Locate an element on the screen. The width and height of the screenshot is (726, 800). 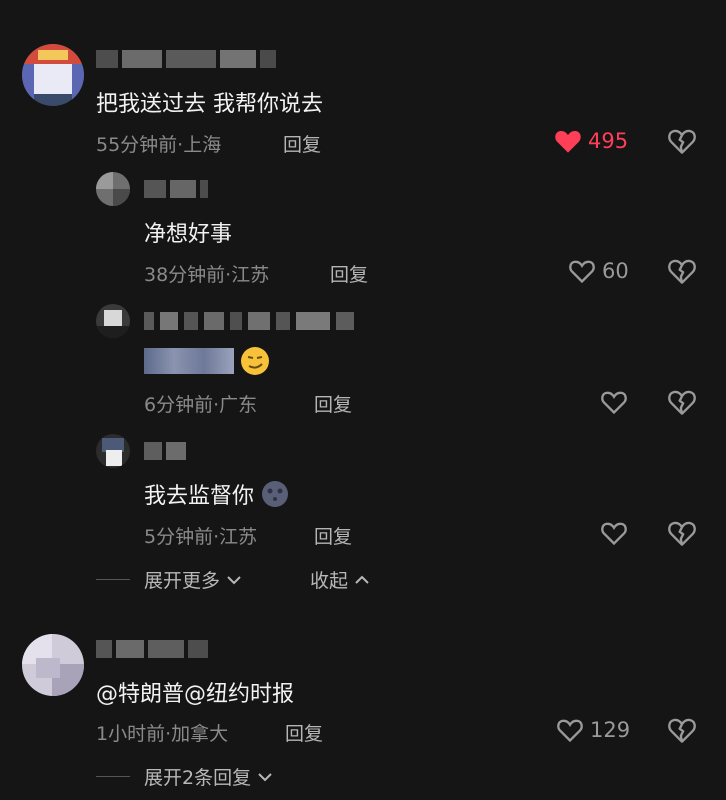
like-button: 495 is located at coordinates (591, 141).